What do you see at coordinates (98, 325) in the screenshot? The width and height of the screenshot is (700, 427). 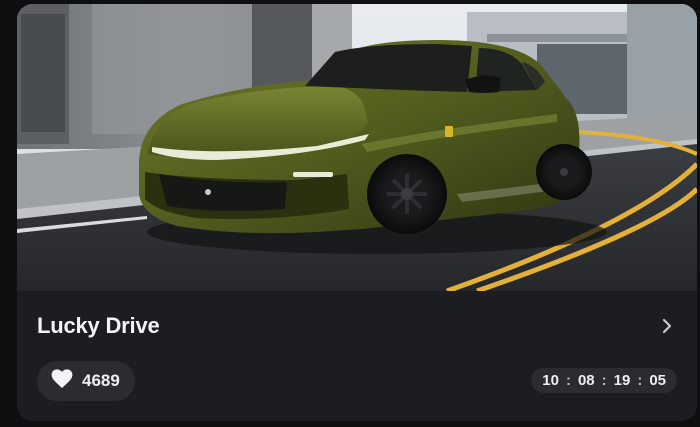 I see `card-title: Lucky Drive` at bounding box center [98, 325].